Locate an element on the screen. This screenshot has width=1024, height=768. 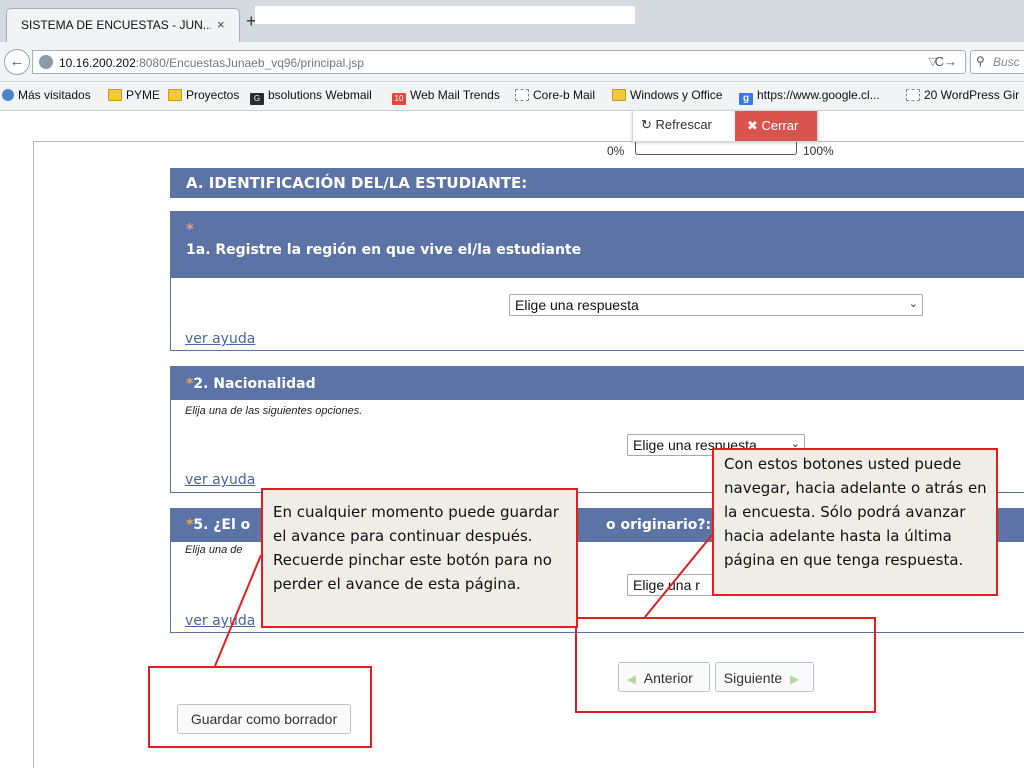
question-instructions: Elija una de las siguientes opciones. is located at coordinates (274, 411).